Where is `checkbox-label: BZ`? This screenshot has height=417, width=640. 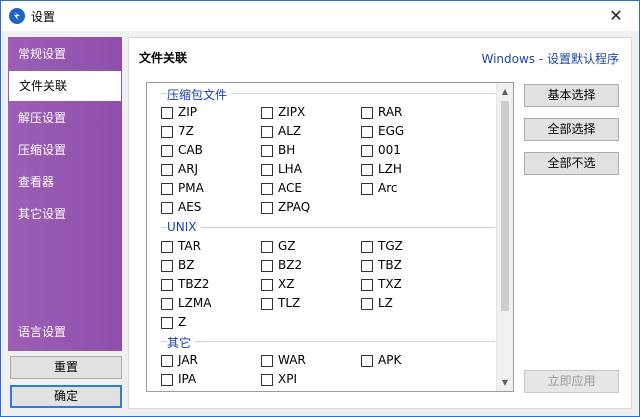 checkbox-label: BZ is located at coordinates (186, 265).